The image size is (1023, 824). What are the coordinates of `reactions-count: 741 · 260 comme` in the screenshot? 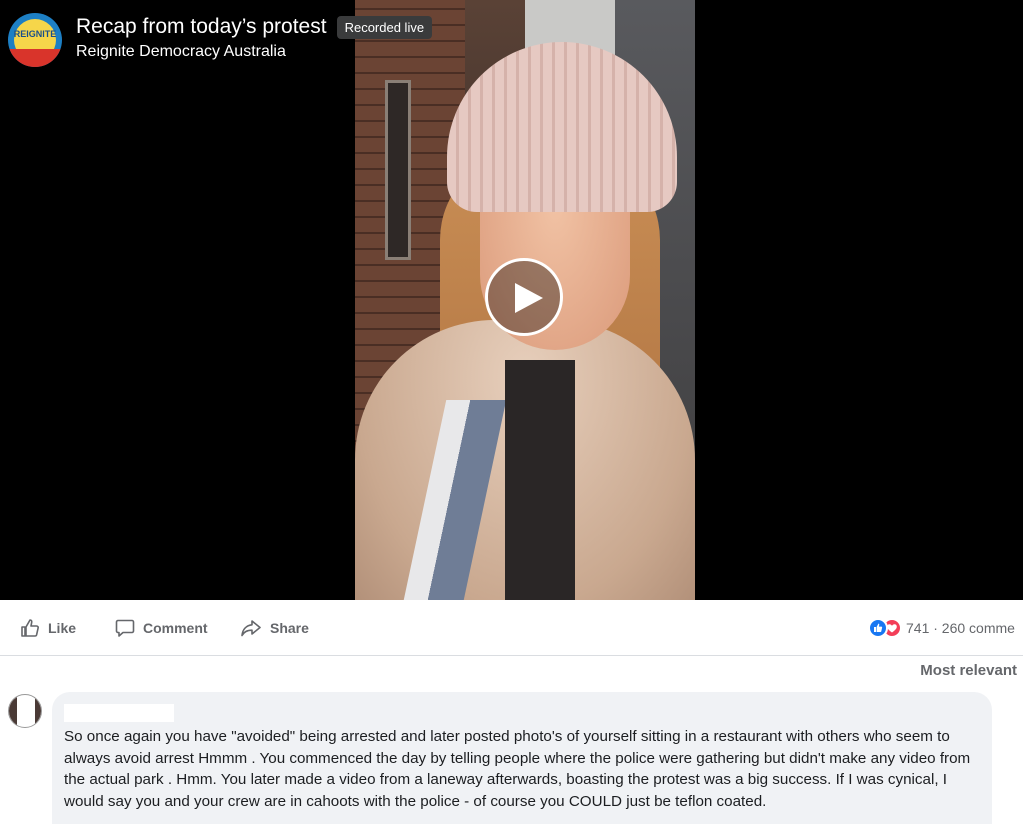 It's located at (960, 628).